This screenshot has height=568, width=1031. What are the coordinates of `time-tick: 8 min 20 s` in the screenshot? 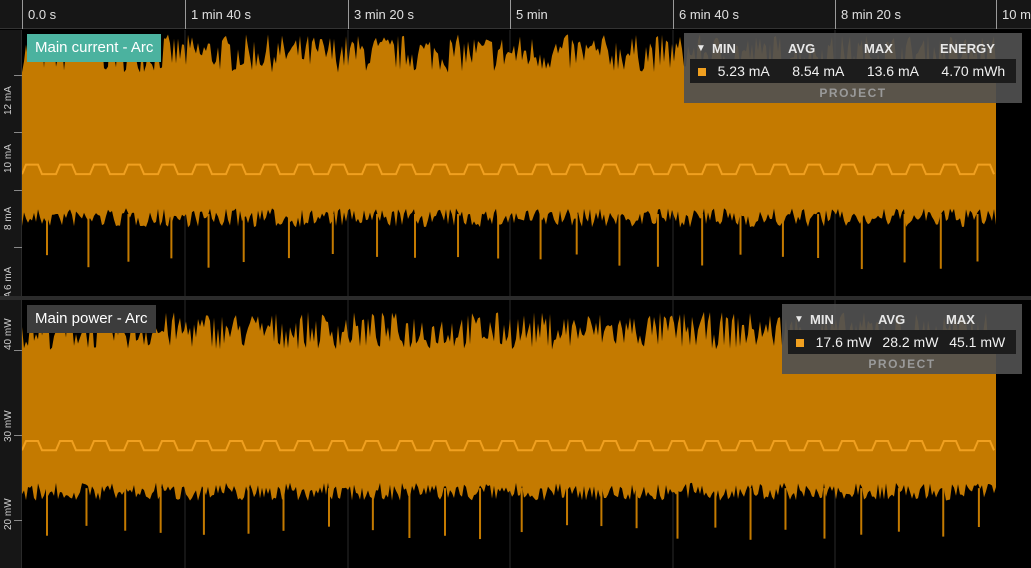 It's located at (868, 14).